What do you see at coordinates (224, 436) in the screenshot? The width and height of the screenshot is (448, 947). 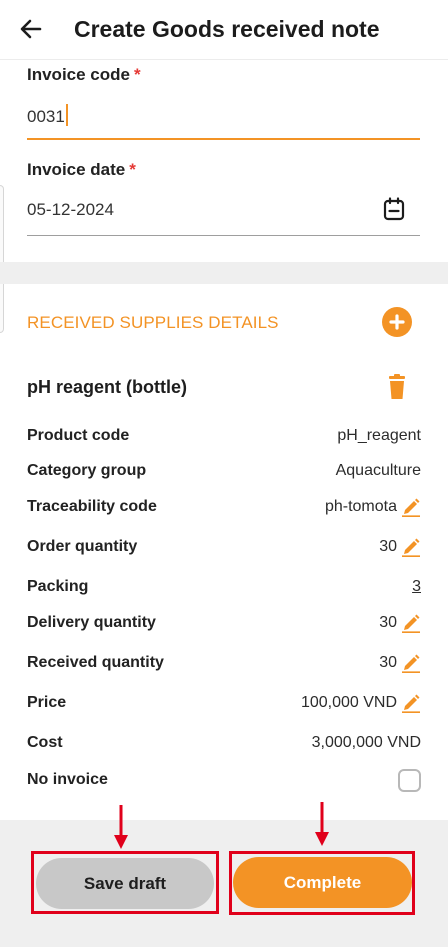 I see `supply-detail-row: Product code pH_reagent` at bounding box center [224, 436].